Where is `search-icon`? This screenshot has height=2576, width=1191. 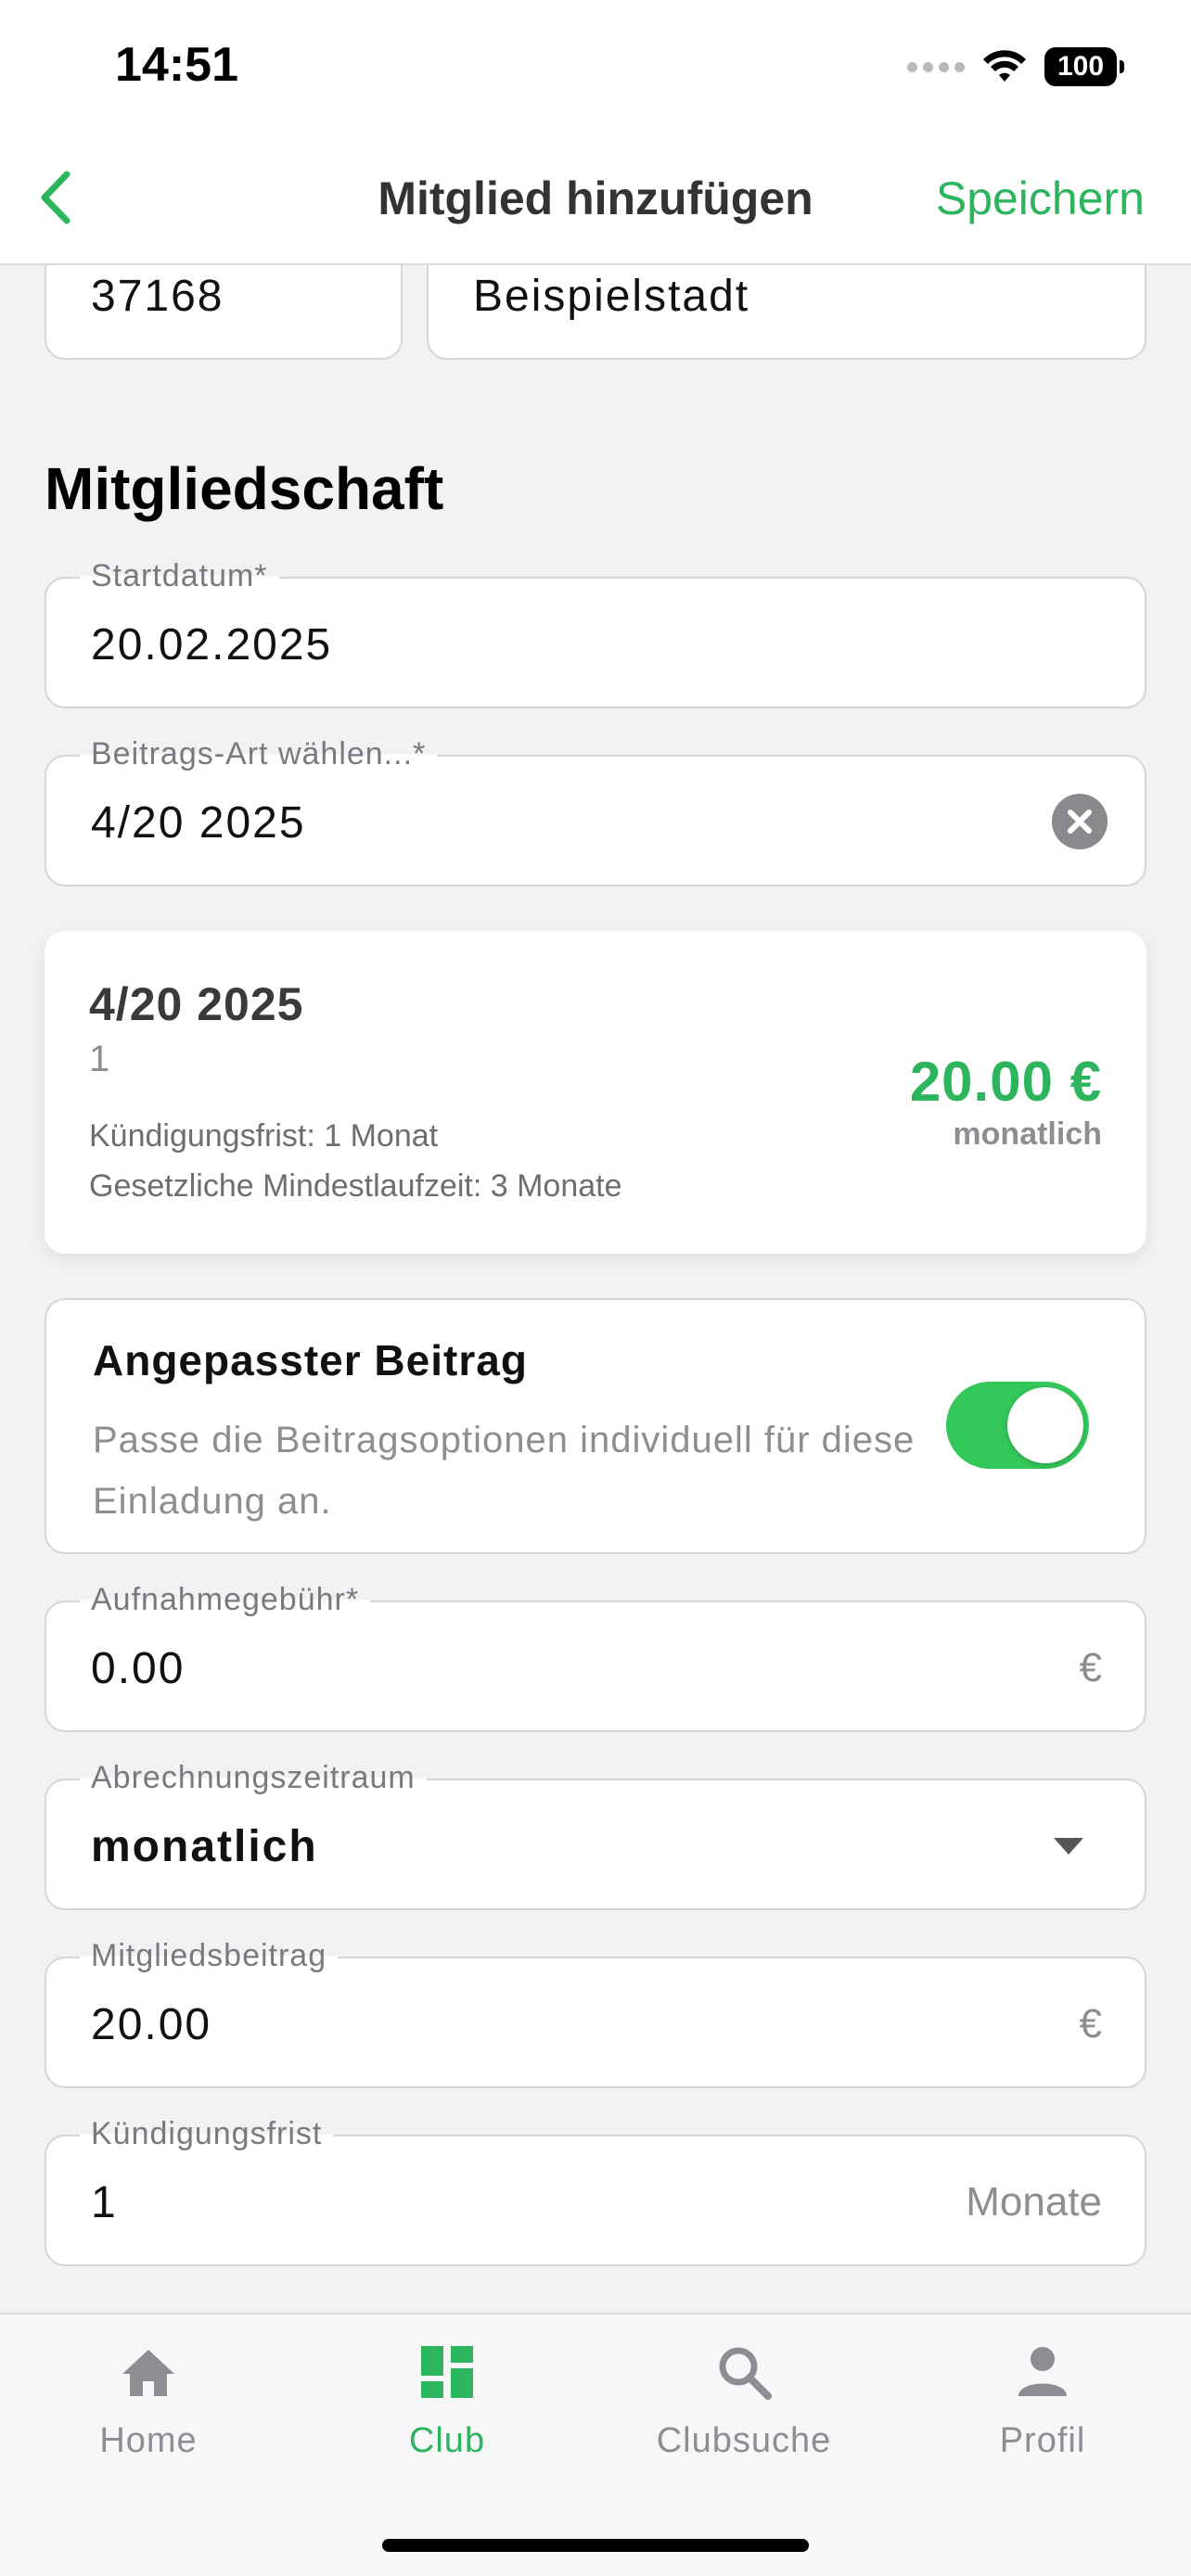 search-icon is located at coordinates (745, 2373).